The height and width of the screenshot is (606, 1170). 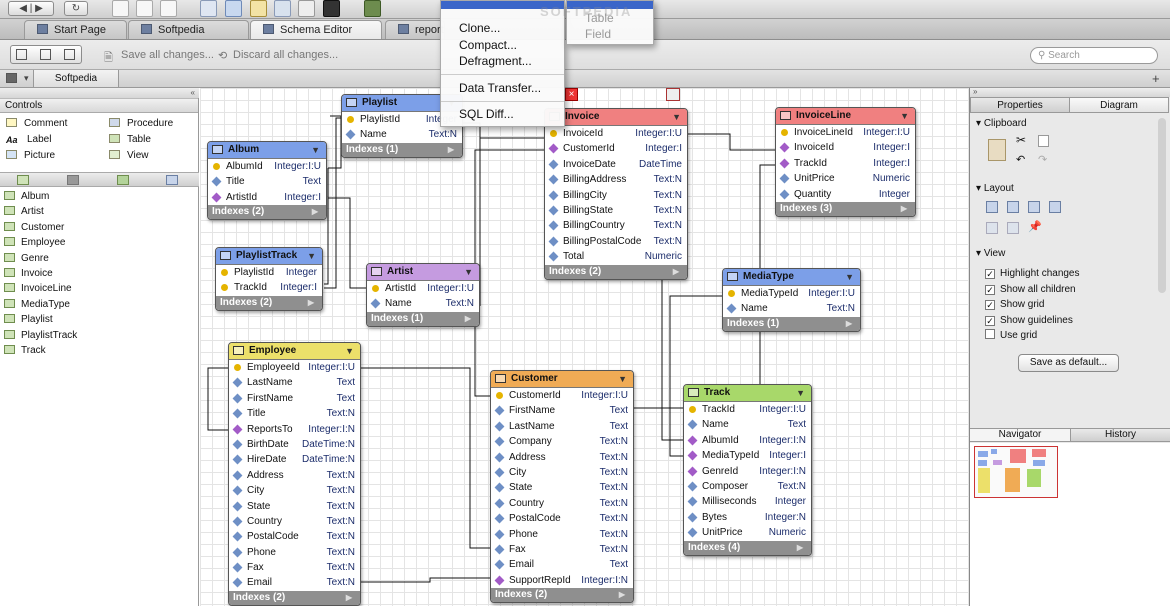 What do you see at coordinates (845, 208) in the screenshot?
I see `entity-indexes-footer: Indexes (3) ▶` at bounding box center [845, 208].